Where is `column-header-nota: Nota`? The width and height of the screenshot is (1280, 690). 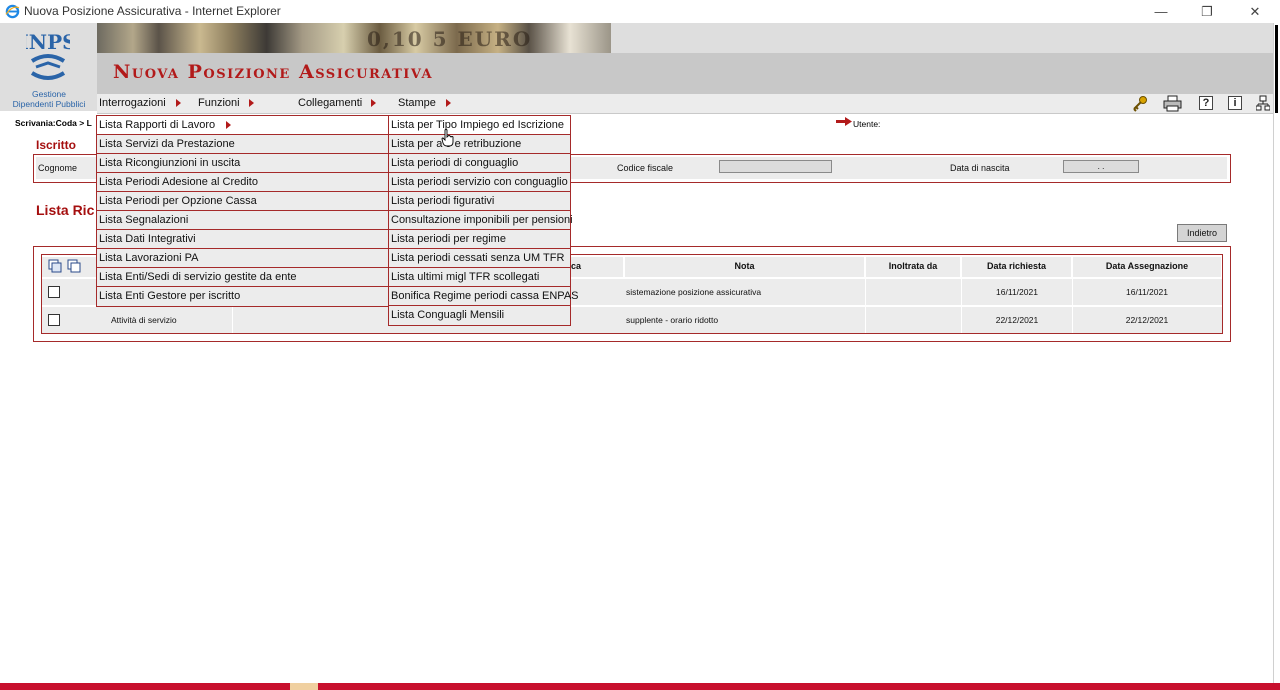
column-header-nota: Nota is located at coordinates (745, 267).